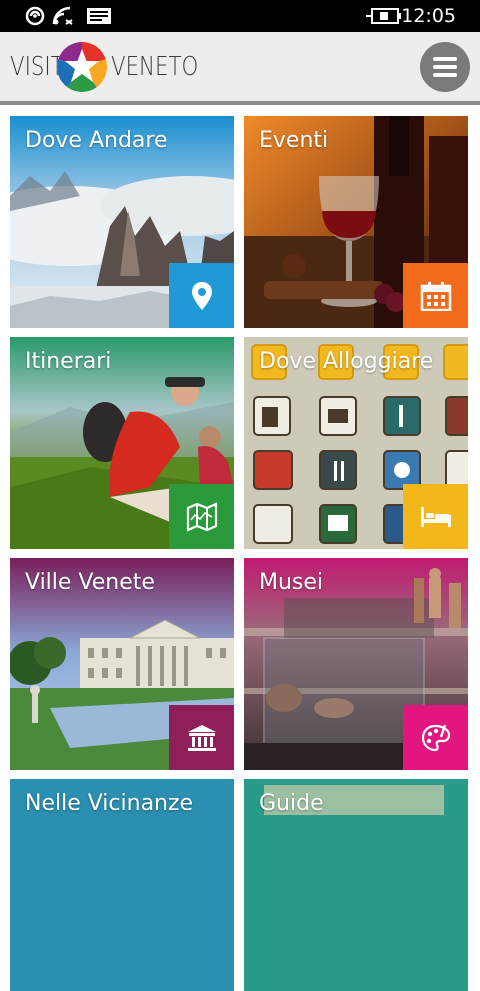 Image resolution: width=480 pixels, height=991 pixels. Describe the element at coordinates (62, 15) in the screenshot. I see `wifi-icon` at that location.